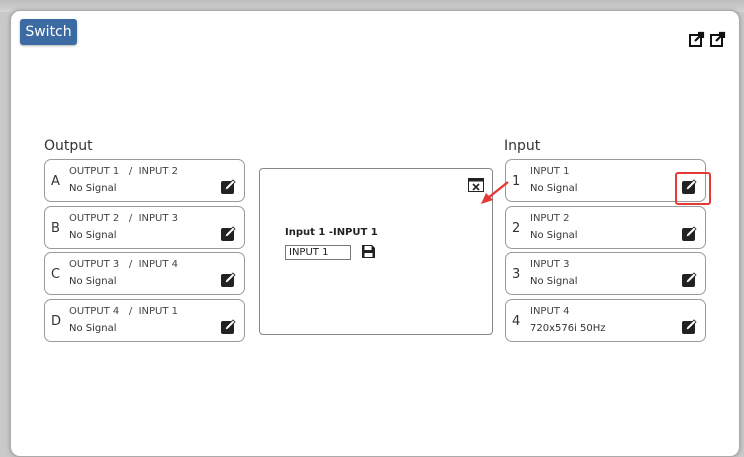  I want to click on input-name-field, so click(318, 252).